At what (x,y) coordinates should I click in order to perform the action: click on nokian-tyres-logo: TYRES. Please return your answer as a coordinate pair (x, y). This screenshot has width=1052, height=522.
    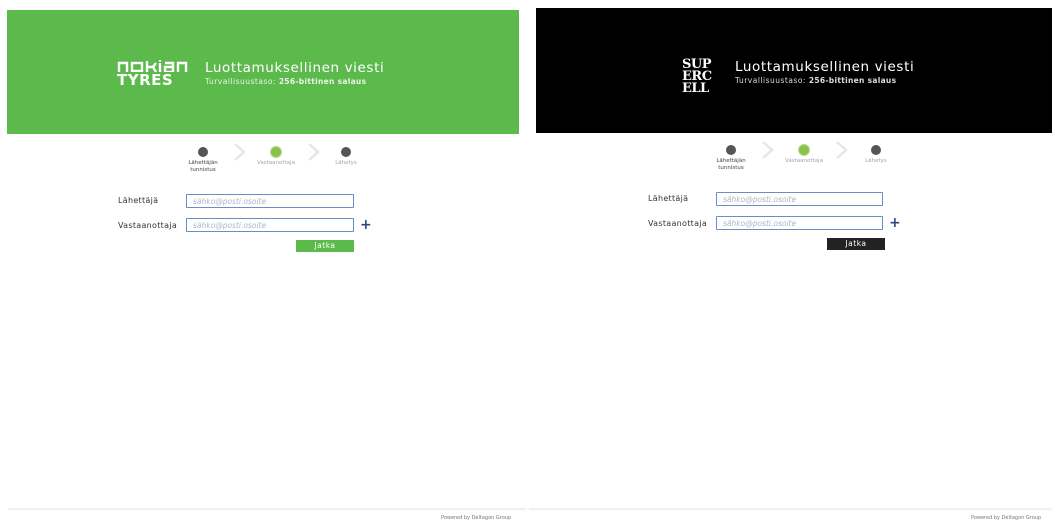
    Looking at the image, I should click on (153, 75).